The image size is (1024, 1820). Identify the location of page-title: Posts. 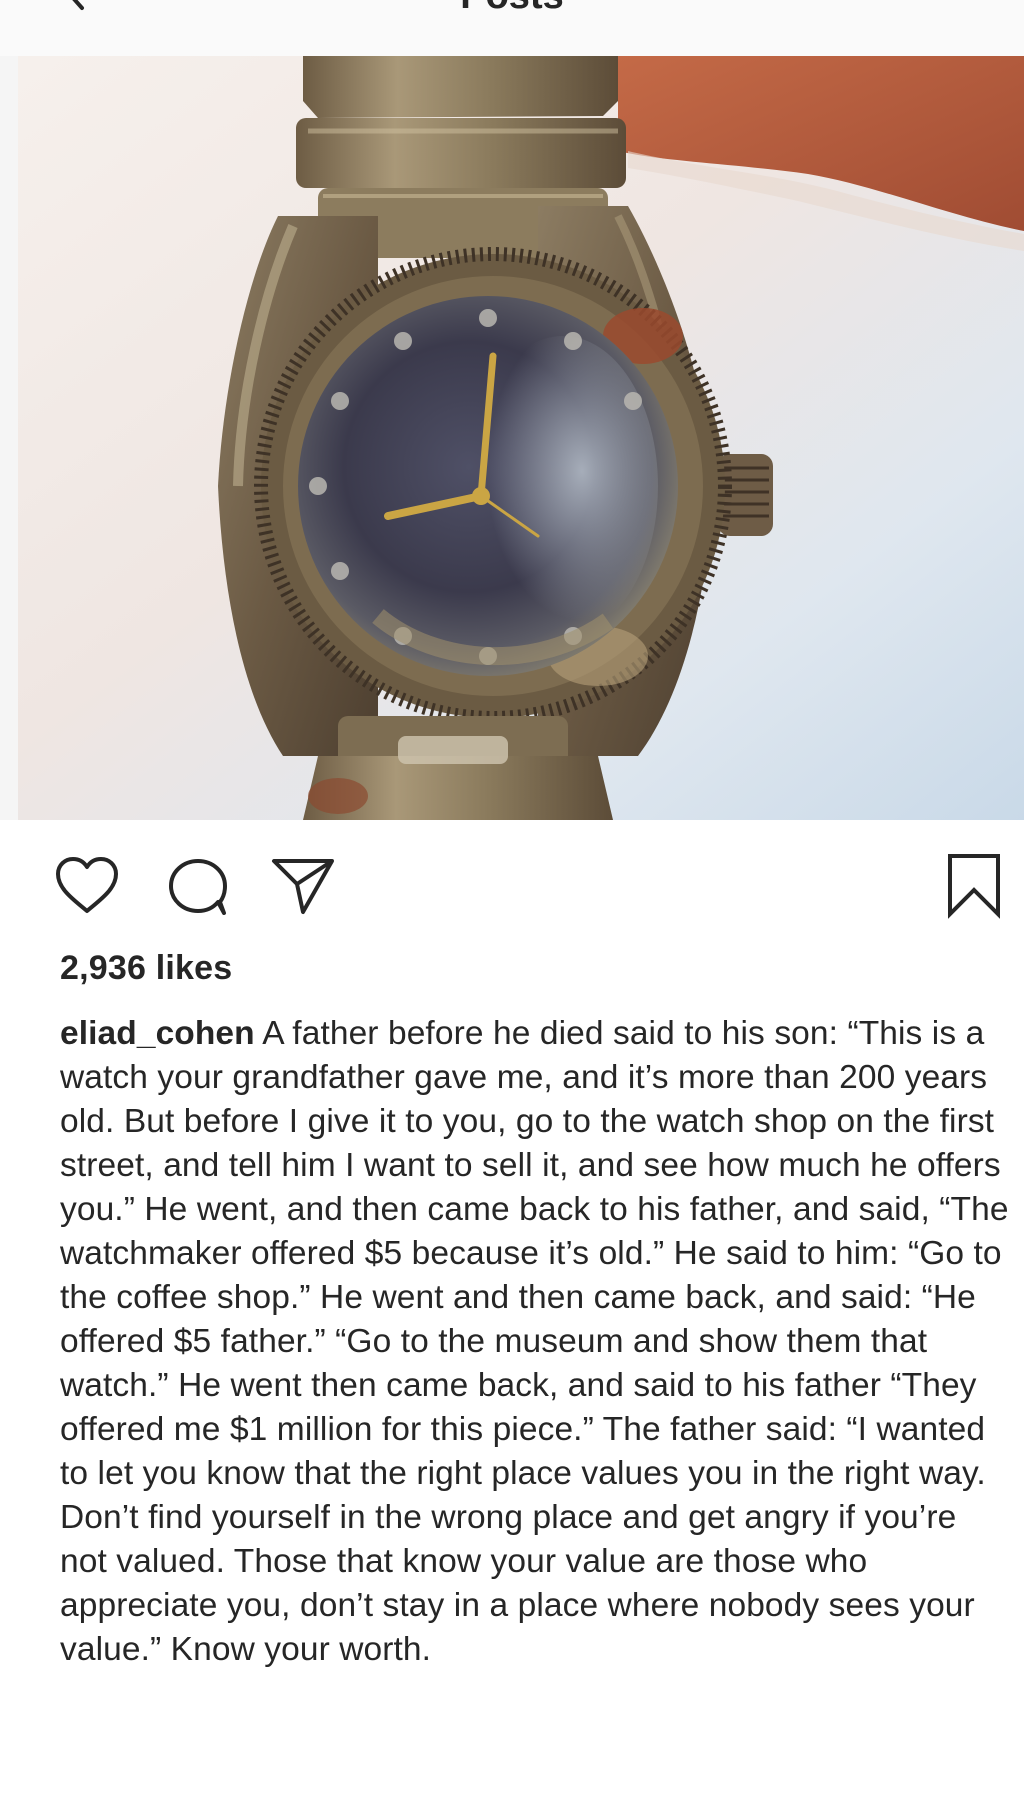
(512, 9).